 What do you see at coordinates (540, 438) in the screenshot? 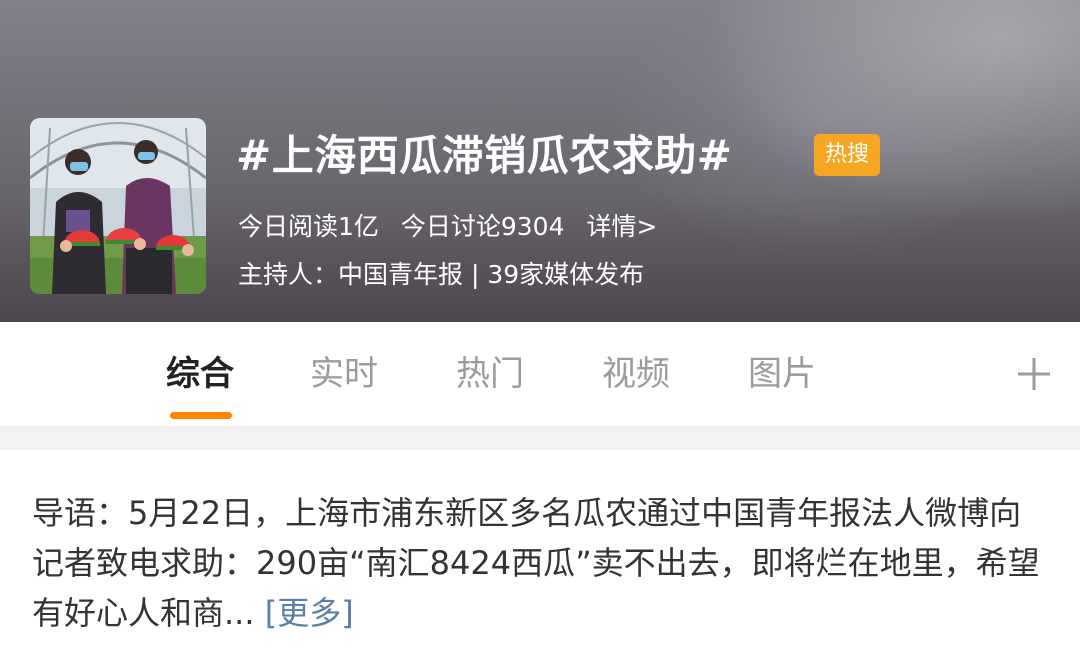
I see `section-divider` at bounding box center [540, 438].